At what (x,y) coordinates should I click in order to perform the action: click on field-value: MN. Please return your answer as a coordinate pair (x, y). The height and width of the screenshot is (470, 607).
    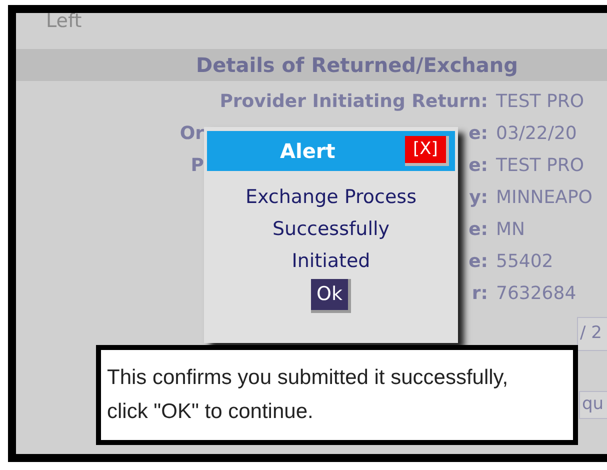
    Looking at the image, I should click on (510, 230).